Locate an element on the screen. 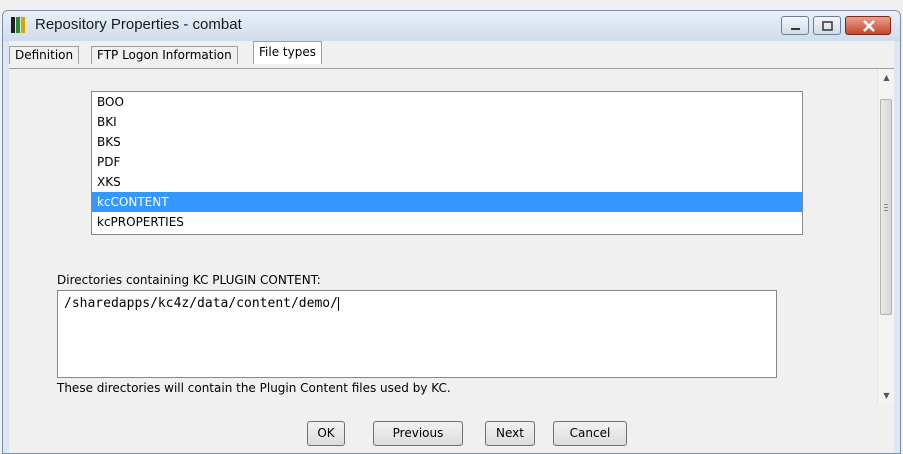  maximize-button is located at coordinates (827, 25).